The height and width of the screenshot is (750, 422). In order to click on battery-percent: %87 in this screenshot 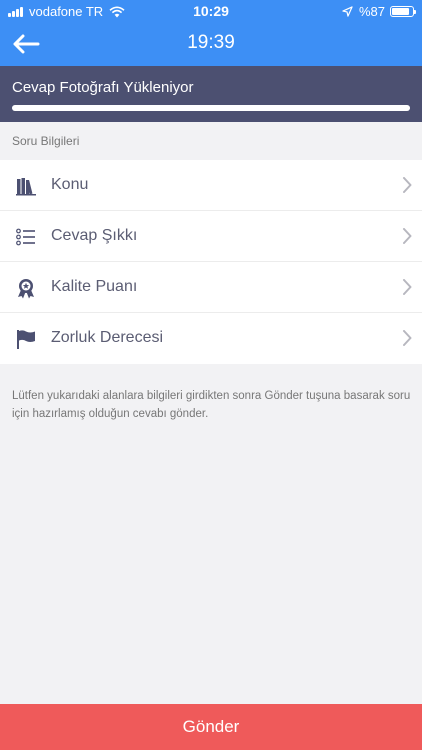, I will do `click(371, 11)`.